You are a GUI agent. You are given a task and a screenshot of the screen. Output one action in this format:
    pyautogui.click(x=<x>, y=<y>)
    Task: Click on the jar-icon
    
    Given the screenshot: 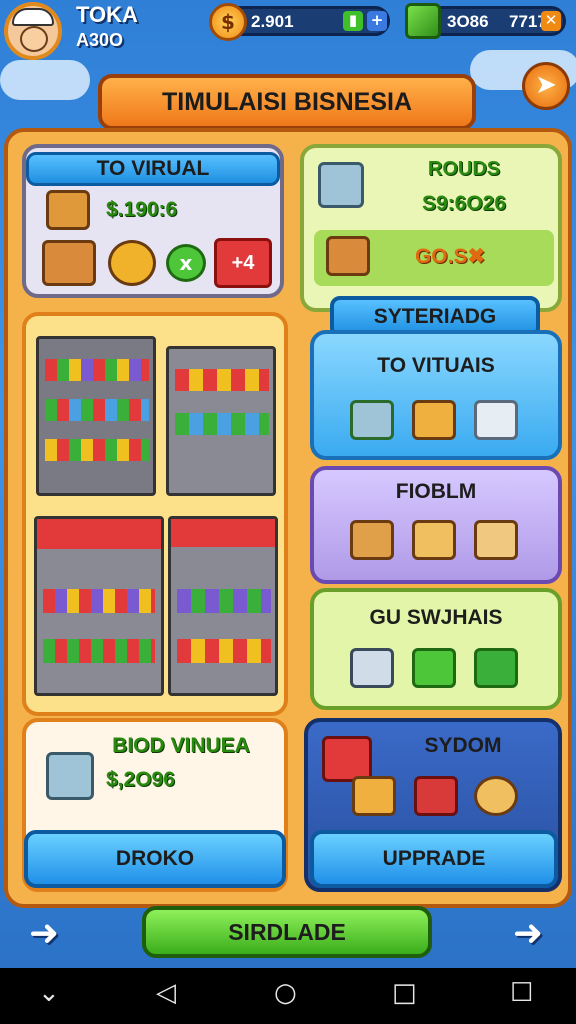 What is the action you would take?
    pyautogui.click(x=496, y=540)
    